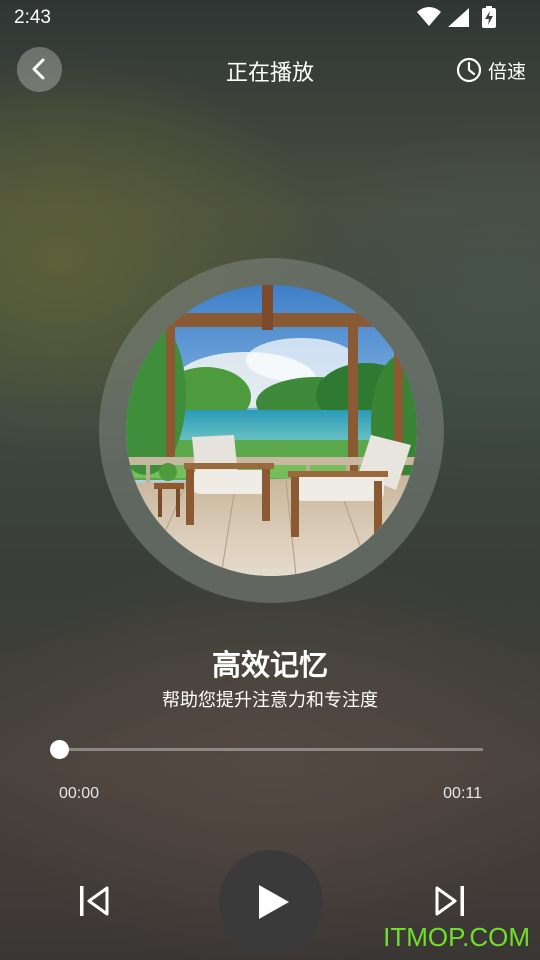 Image resolution: width=540 pixels, height=960 pixels. I want to click on track-title: 高效记忆, so click(269, 665).